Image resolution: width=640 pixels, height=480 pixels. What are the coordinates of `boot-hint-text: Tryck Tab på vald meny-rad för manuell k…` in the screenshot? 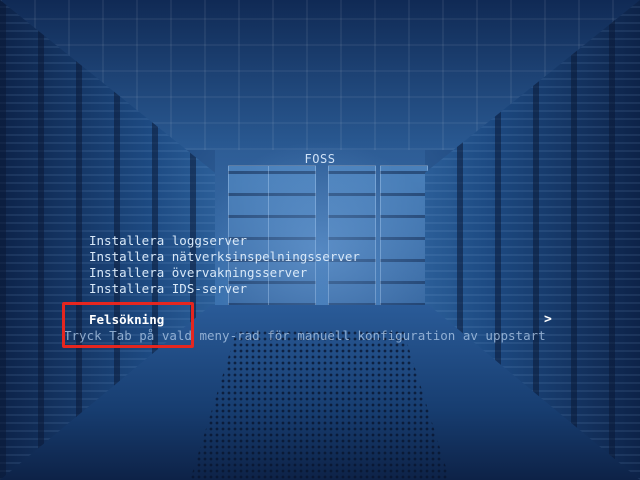 It's located at (305, 335).